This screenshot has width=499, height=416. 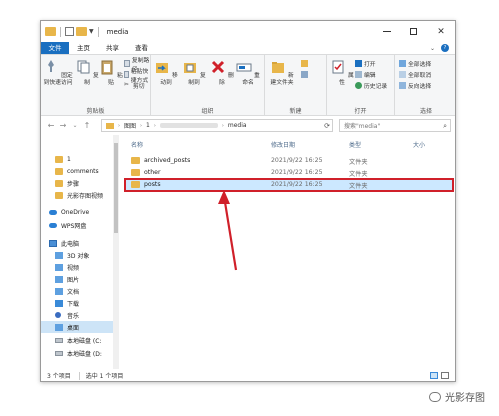 What do you see at coordinates (420, 87) in the screenshot?
I see `invert-selection-label: 反向选择` at bounding box center [420, 87].